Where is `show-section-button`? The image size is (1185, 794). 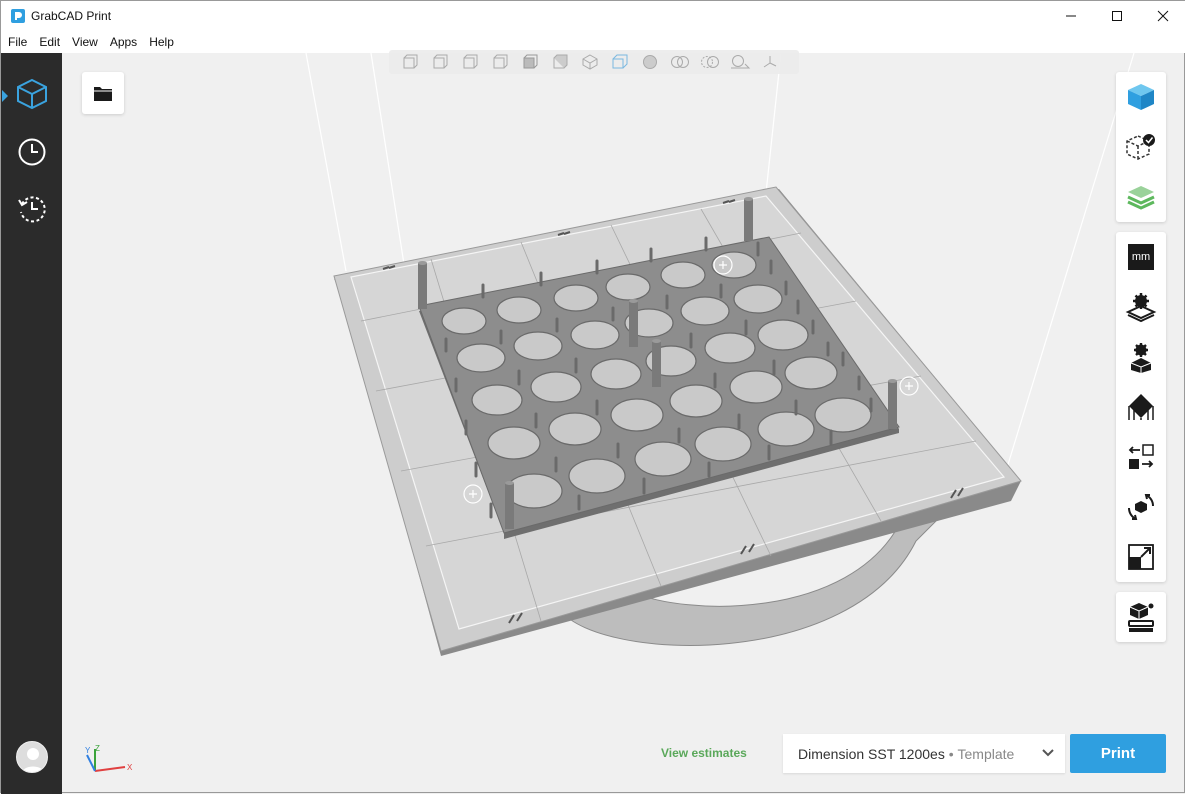 show-section-button is located at coordinates (740, 62).